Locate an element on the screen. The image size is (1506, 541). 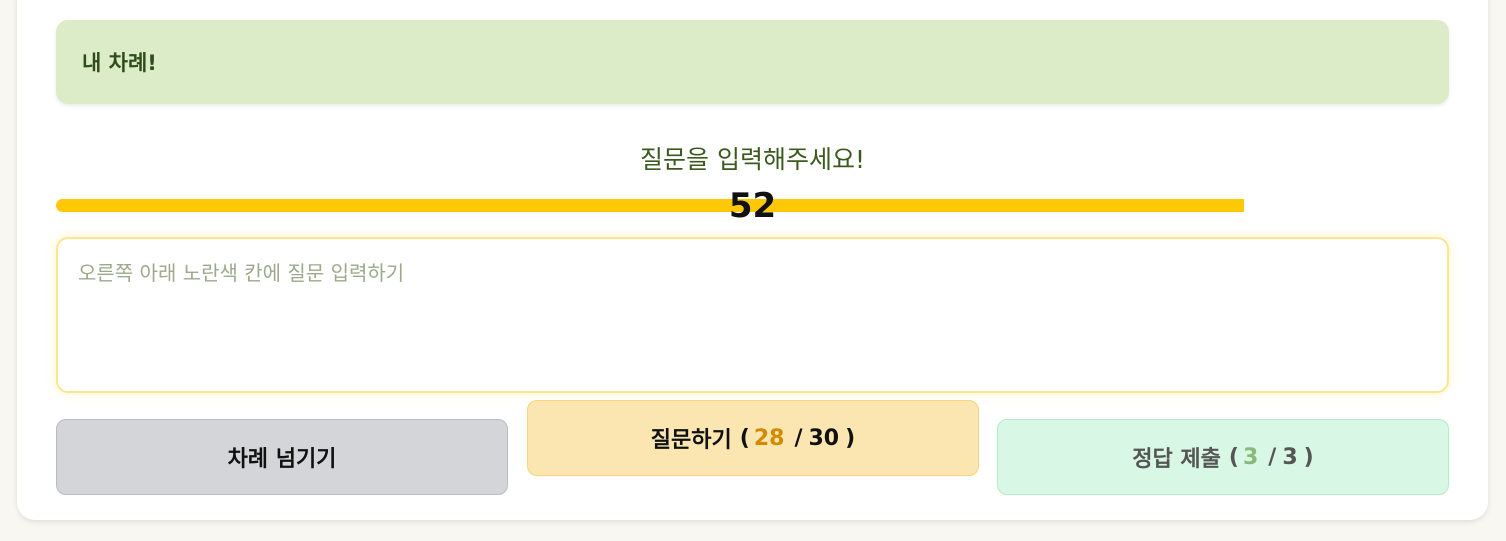
ask-total-count: 30 is located at coordinates (824, 438).